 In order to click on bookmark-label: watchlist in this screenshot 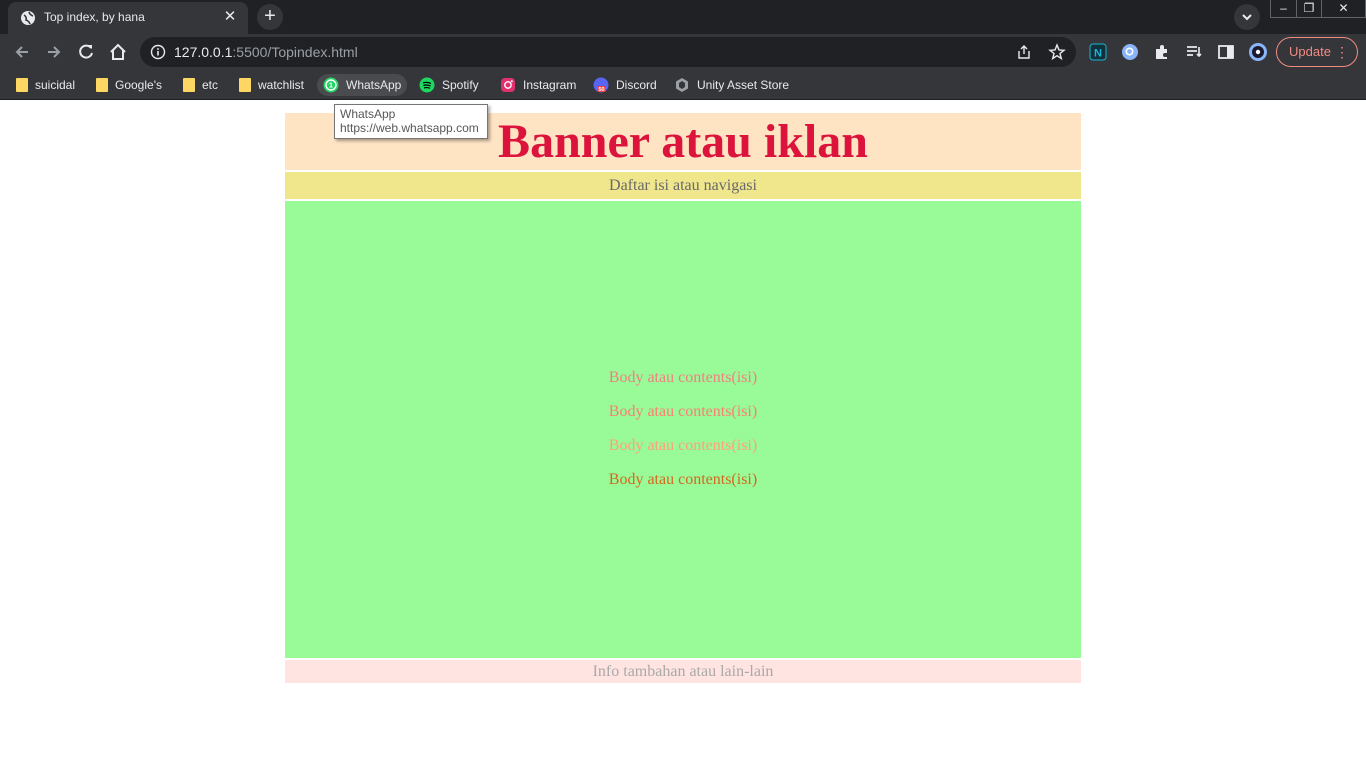, I will do `click(281, 85)`.